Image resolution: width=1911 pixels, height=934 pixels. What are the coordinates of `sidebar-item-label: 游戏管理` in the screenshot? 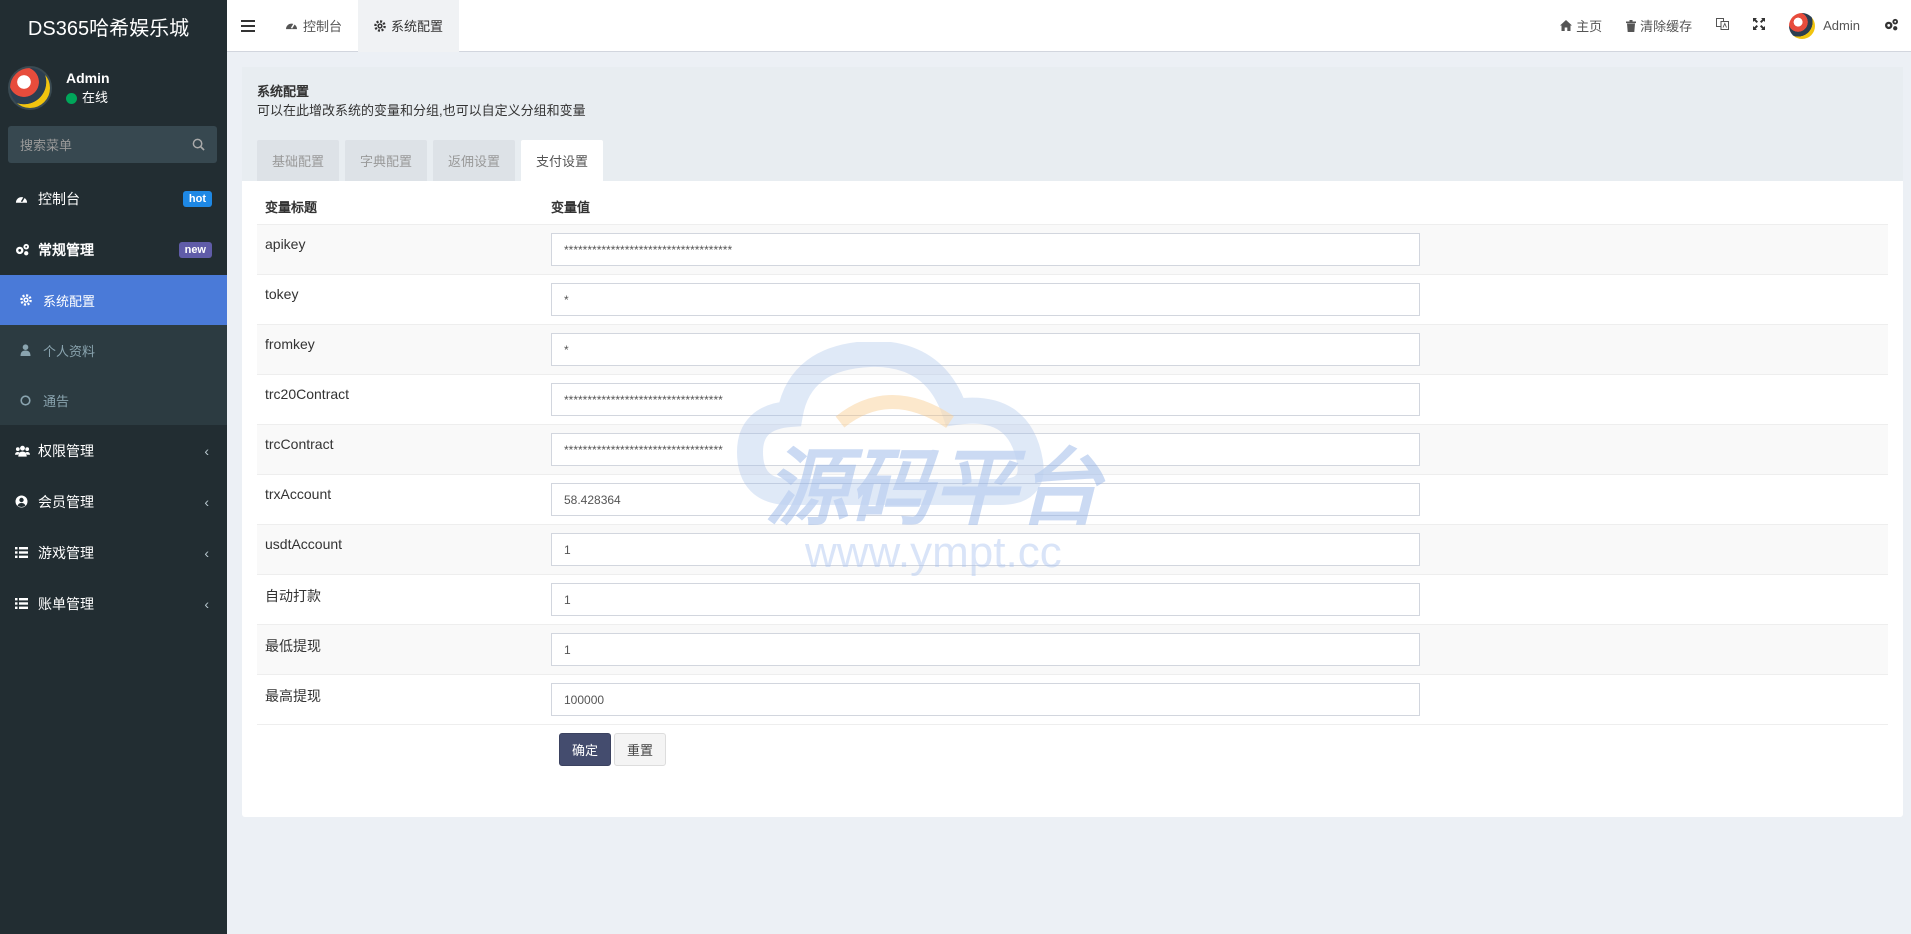 It's located at (66, 552).